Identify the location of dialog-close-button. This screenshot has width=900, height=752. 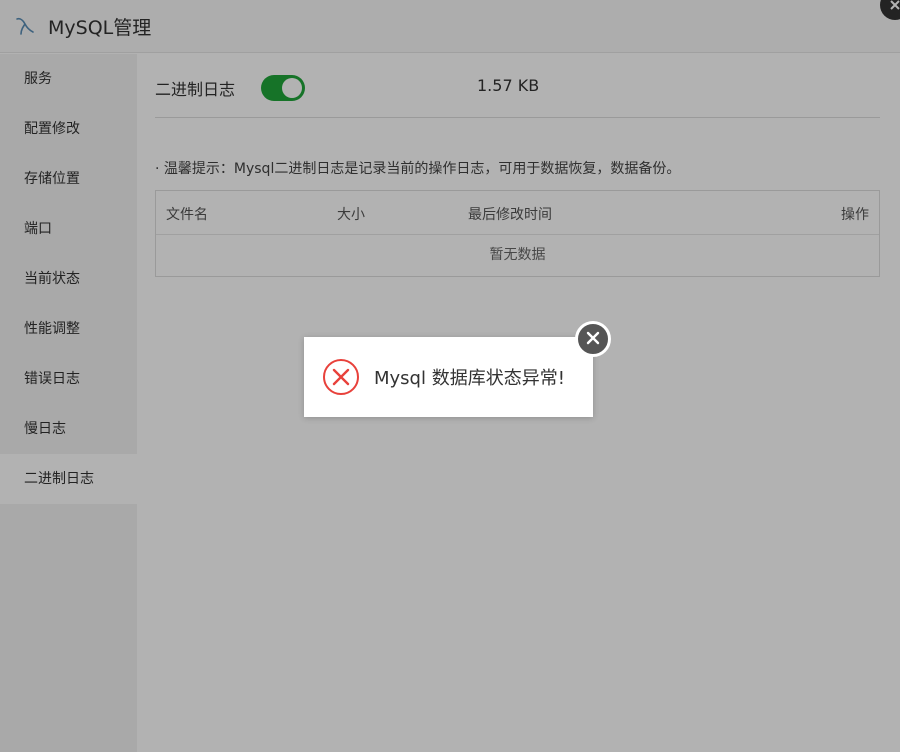
(593, 339).